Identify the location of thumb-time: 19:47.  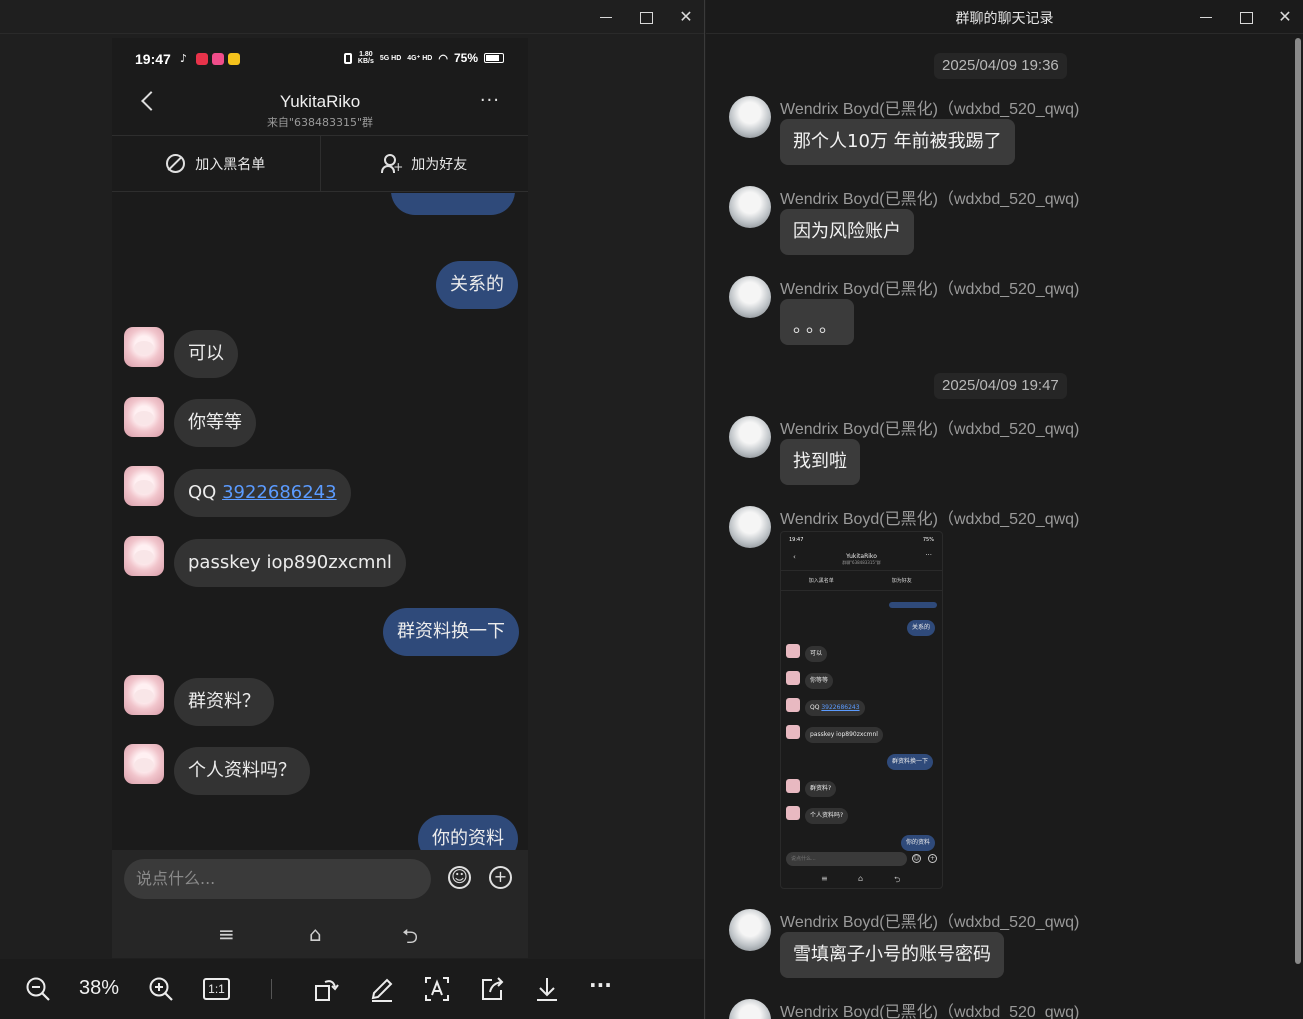
(796, 540).